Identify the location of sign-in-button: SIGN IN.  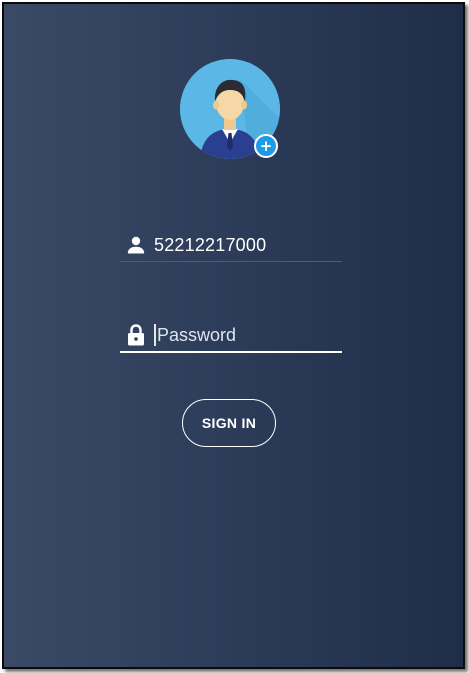
(229, 423).